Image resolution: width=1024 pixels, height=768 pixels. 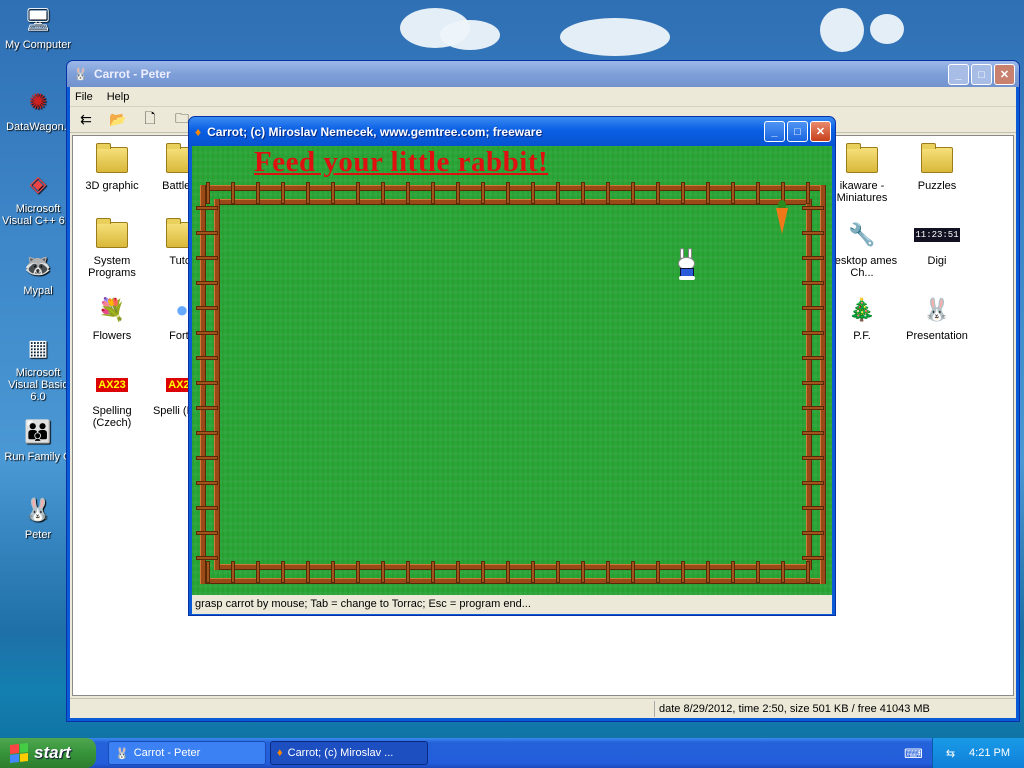 I want to click on window-title: Carrot - Peter, so click(x=132, y=74).